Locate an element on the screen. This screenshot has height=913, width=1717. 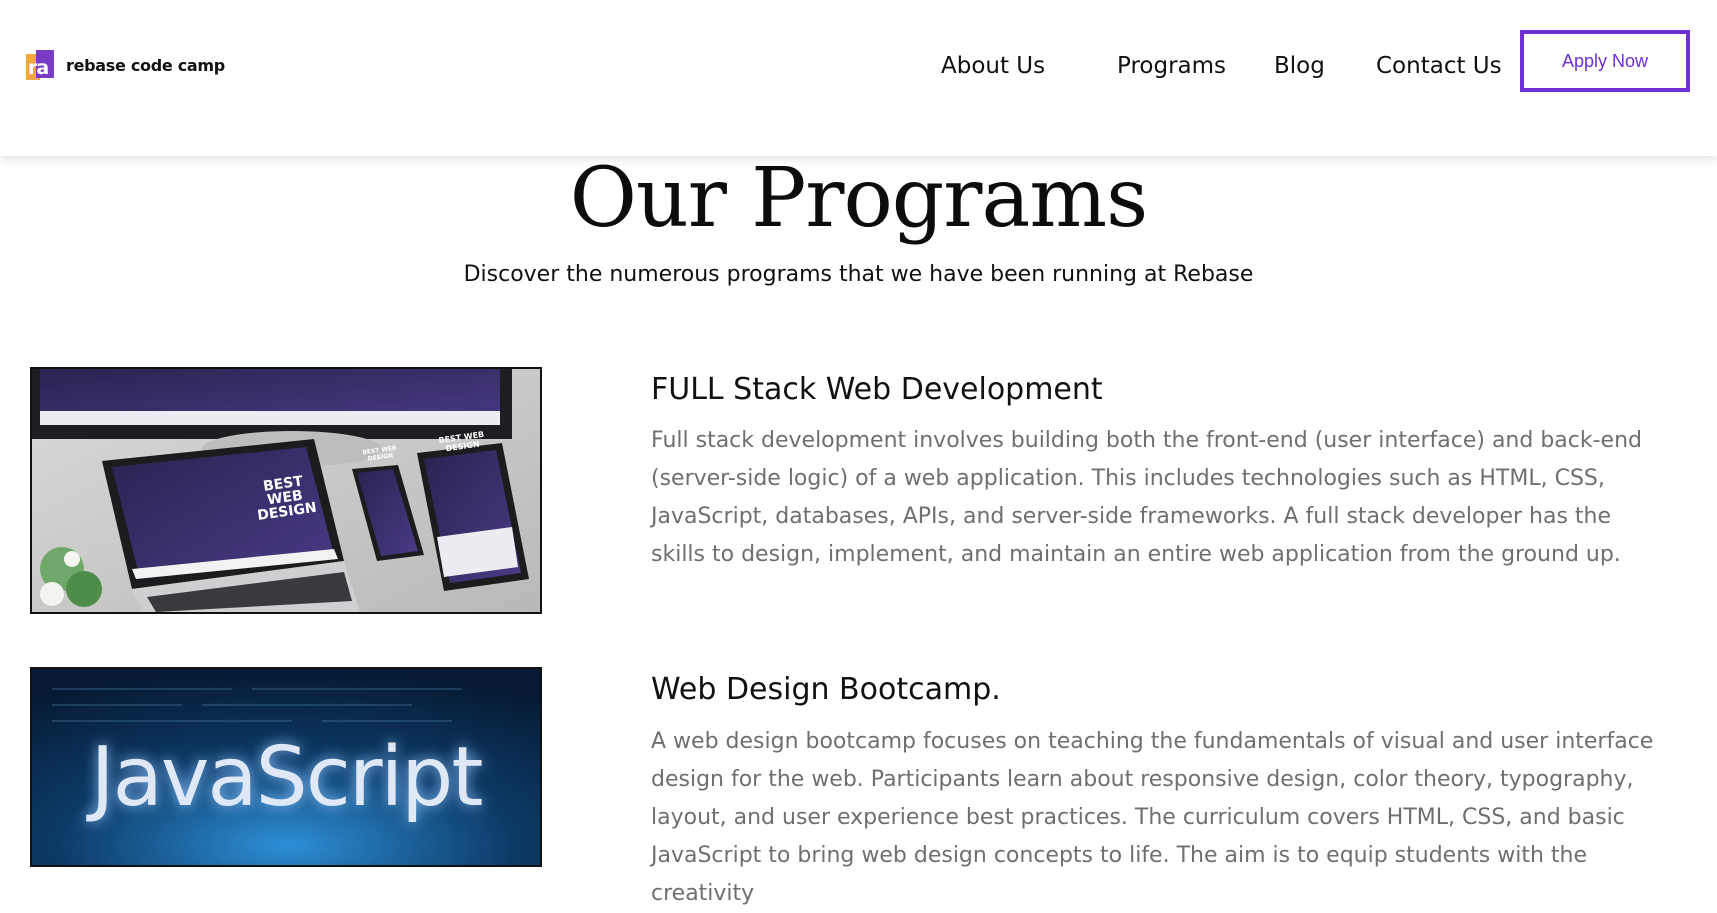
nav-blog-link: Blog is located at coordinates (1299, 66).